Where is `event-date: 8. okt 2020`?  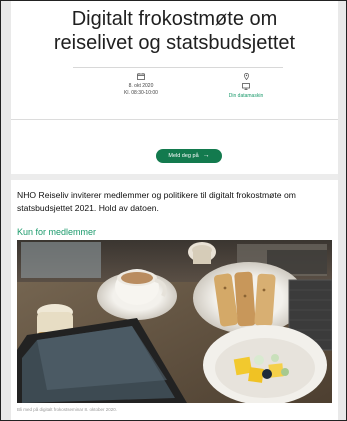
event-date: 8. okt 2020 is located at coordinates (141, 86).